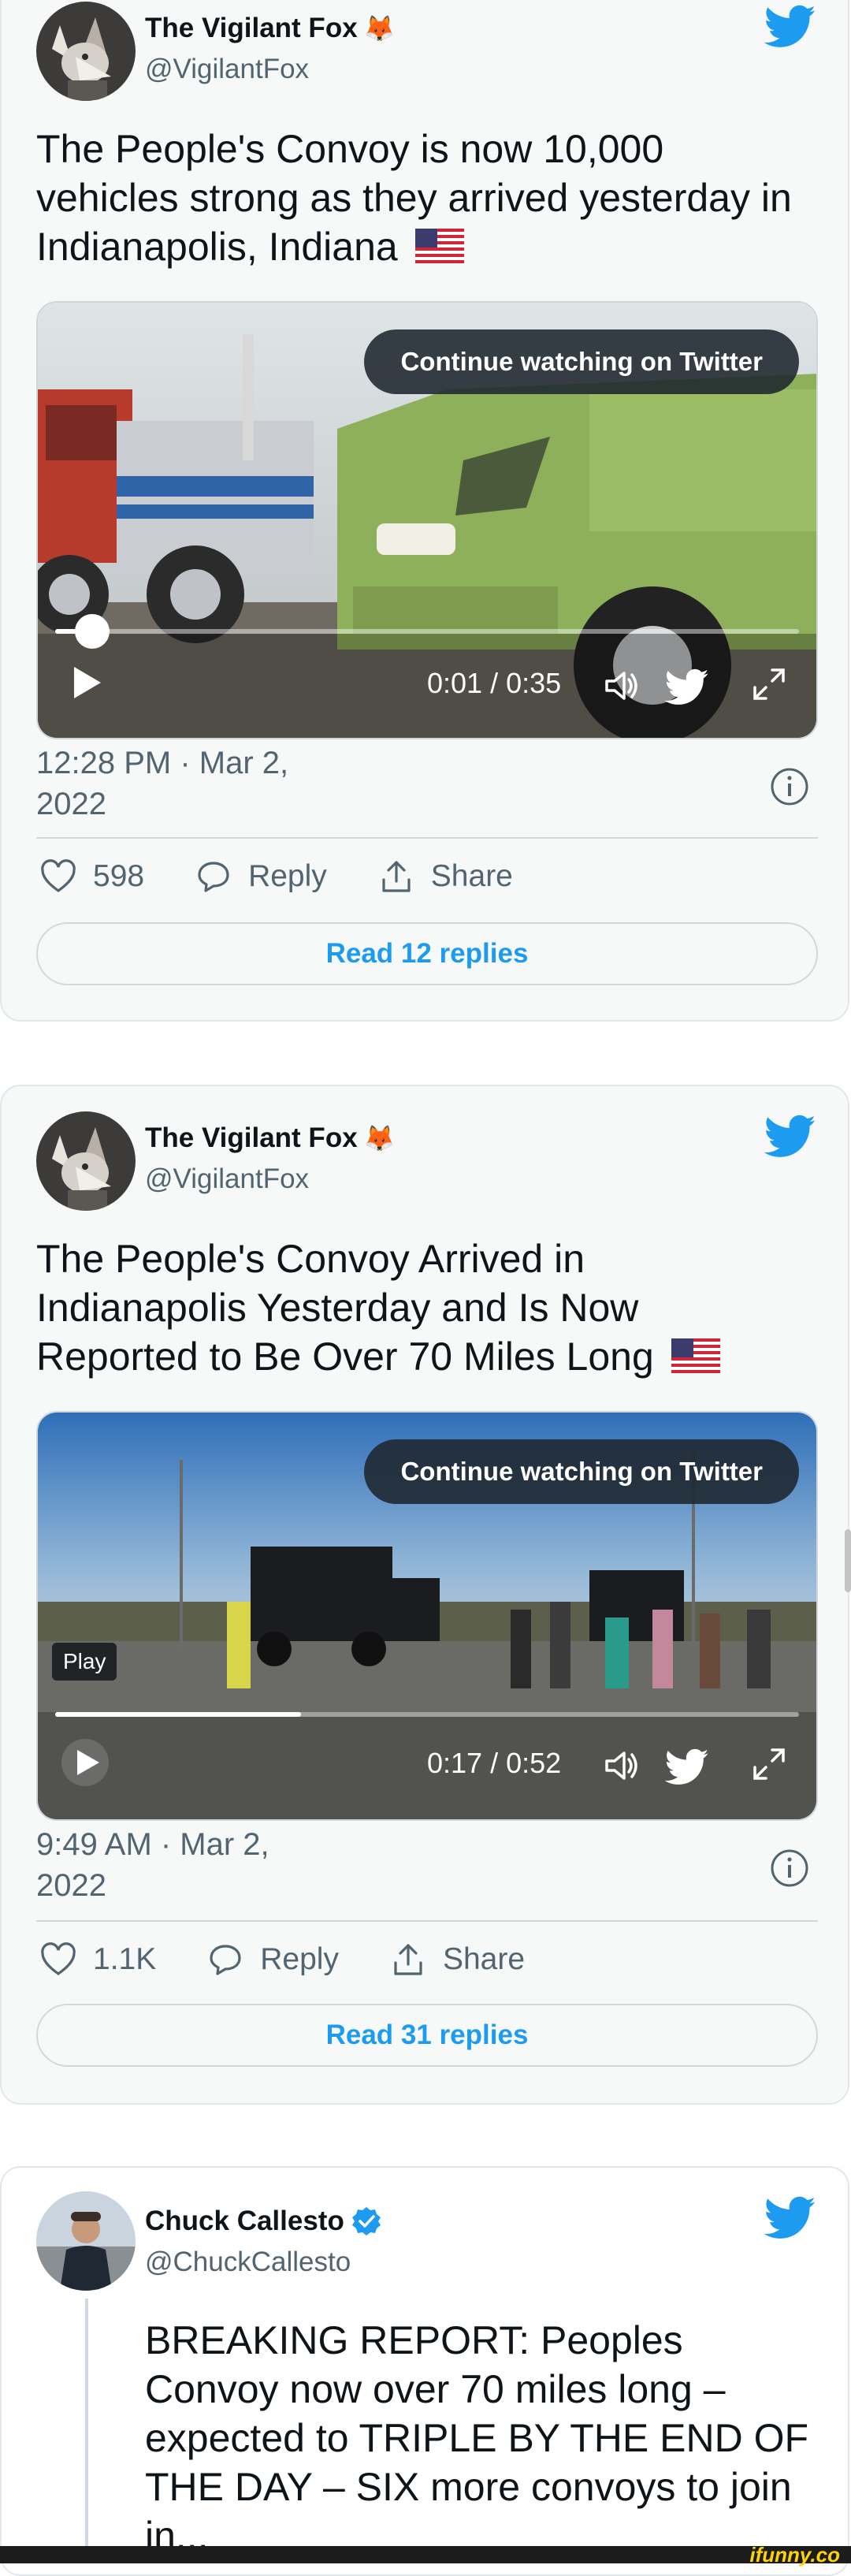 The height and width of the screenshot is (2576, 851). What do you see at coordinates (92, 876) in the screenshot?
I see `like-button: 598` at bounding box center [92, 876].